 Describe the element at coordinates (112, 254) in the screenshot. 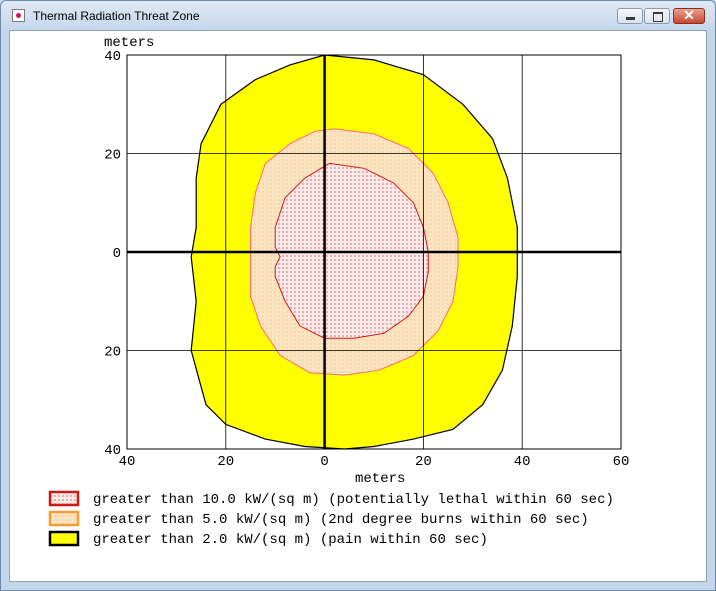

I see `y-tick-labels: 402002040` at that location.